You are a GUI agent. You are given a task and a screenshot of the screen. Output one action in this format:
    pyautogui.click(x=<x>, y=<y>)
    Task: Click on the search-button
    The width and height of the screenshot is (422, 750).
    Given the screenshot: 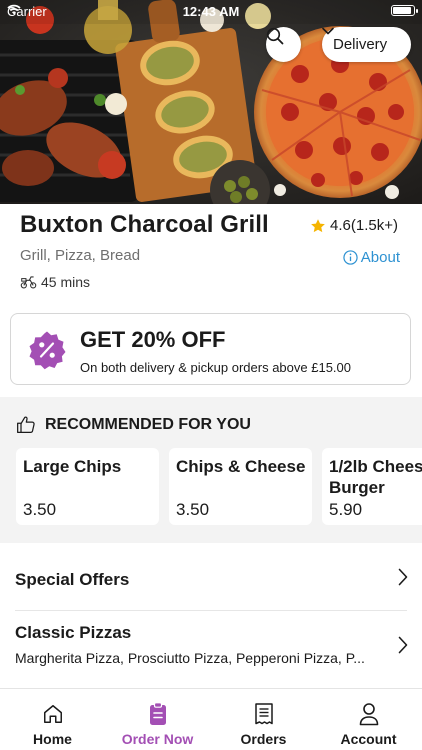 What is the action you would take?
    pyautogui.click(x=283, y=44)
    